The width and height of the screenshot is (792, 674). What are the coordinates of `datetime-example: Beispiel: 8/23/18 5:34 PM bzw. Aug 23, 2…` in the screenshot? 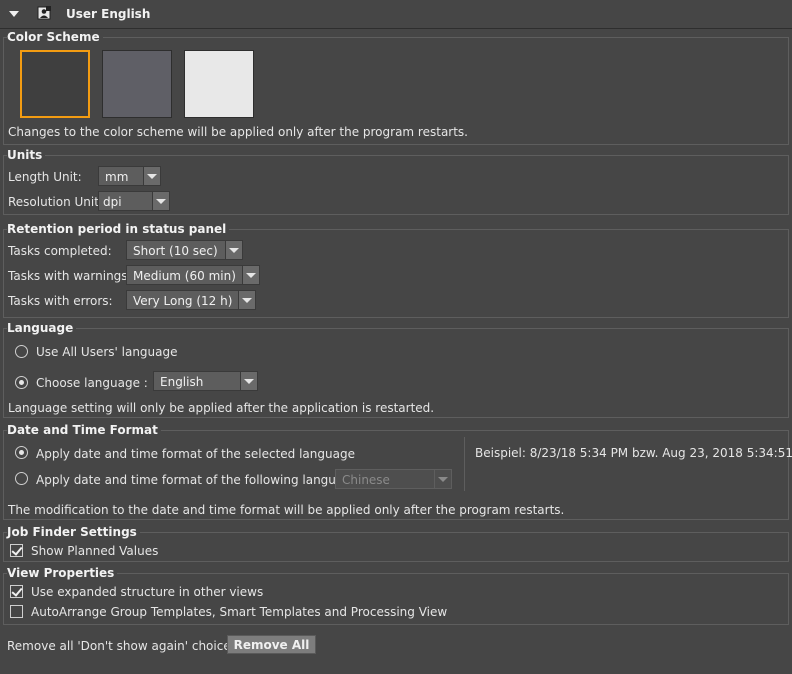 It's located at (633, 453).